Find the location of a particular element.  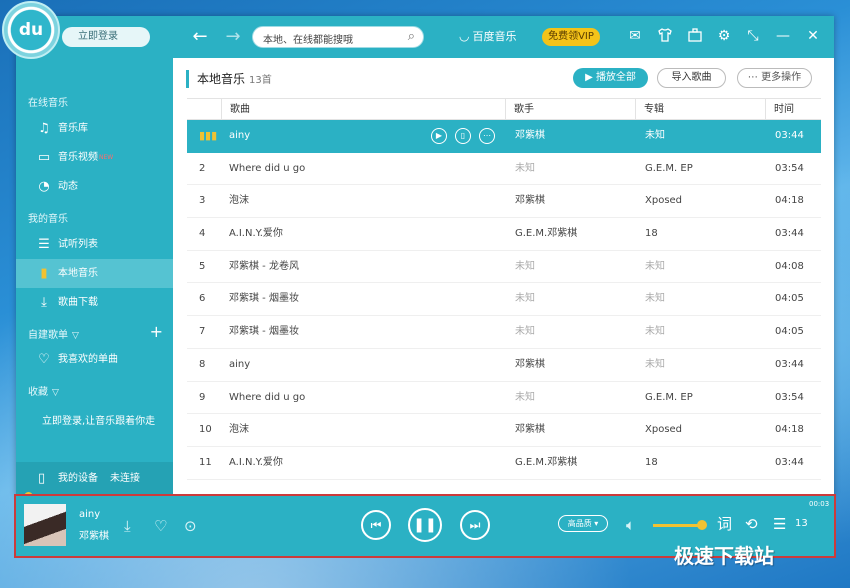

song-duration: 04:05 is located at coordinates (789, 299).